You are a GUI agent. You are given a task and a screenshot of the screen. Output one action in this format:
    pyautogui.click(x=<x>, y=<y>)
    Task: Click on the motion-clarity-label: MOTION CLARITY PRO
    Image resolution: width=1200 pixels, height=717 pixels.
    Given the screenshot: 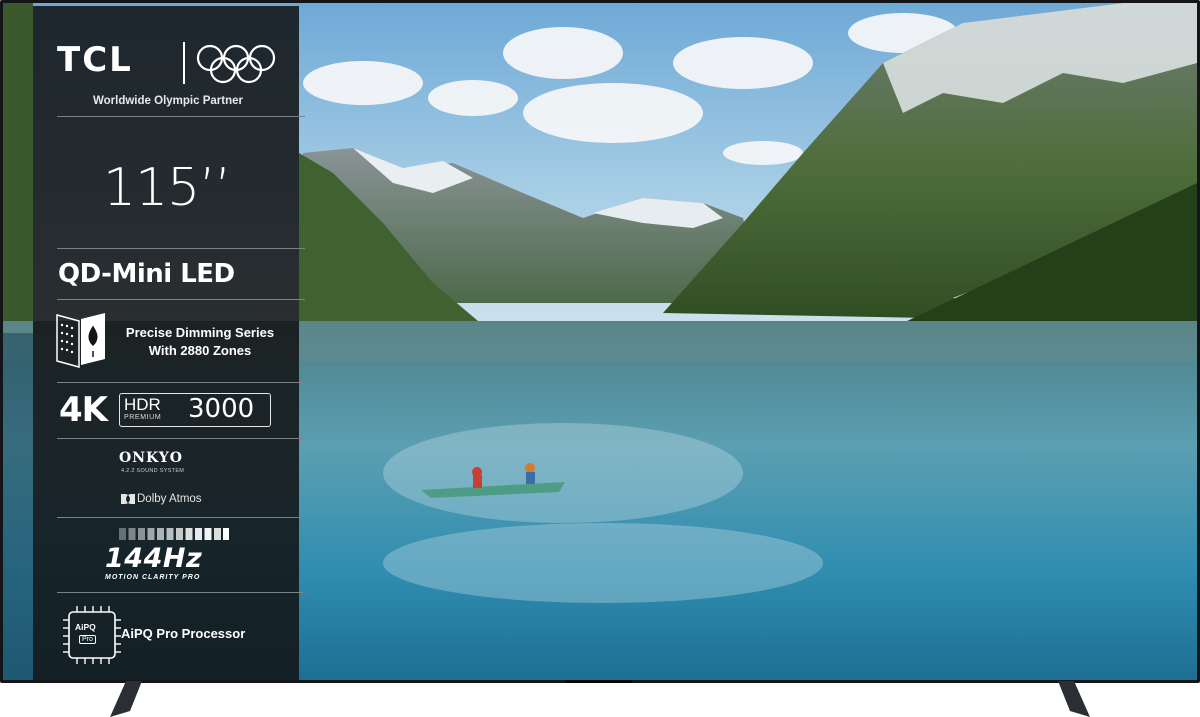 What is the action you would take?
    pyautogui.click(x=153, y=577)
    